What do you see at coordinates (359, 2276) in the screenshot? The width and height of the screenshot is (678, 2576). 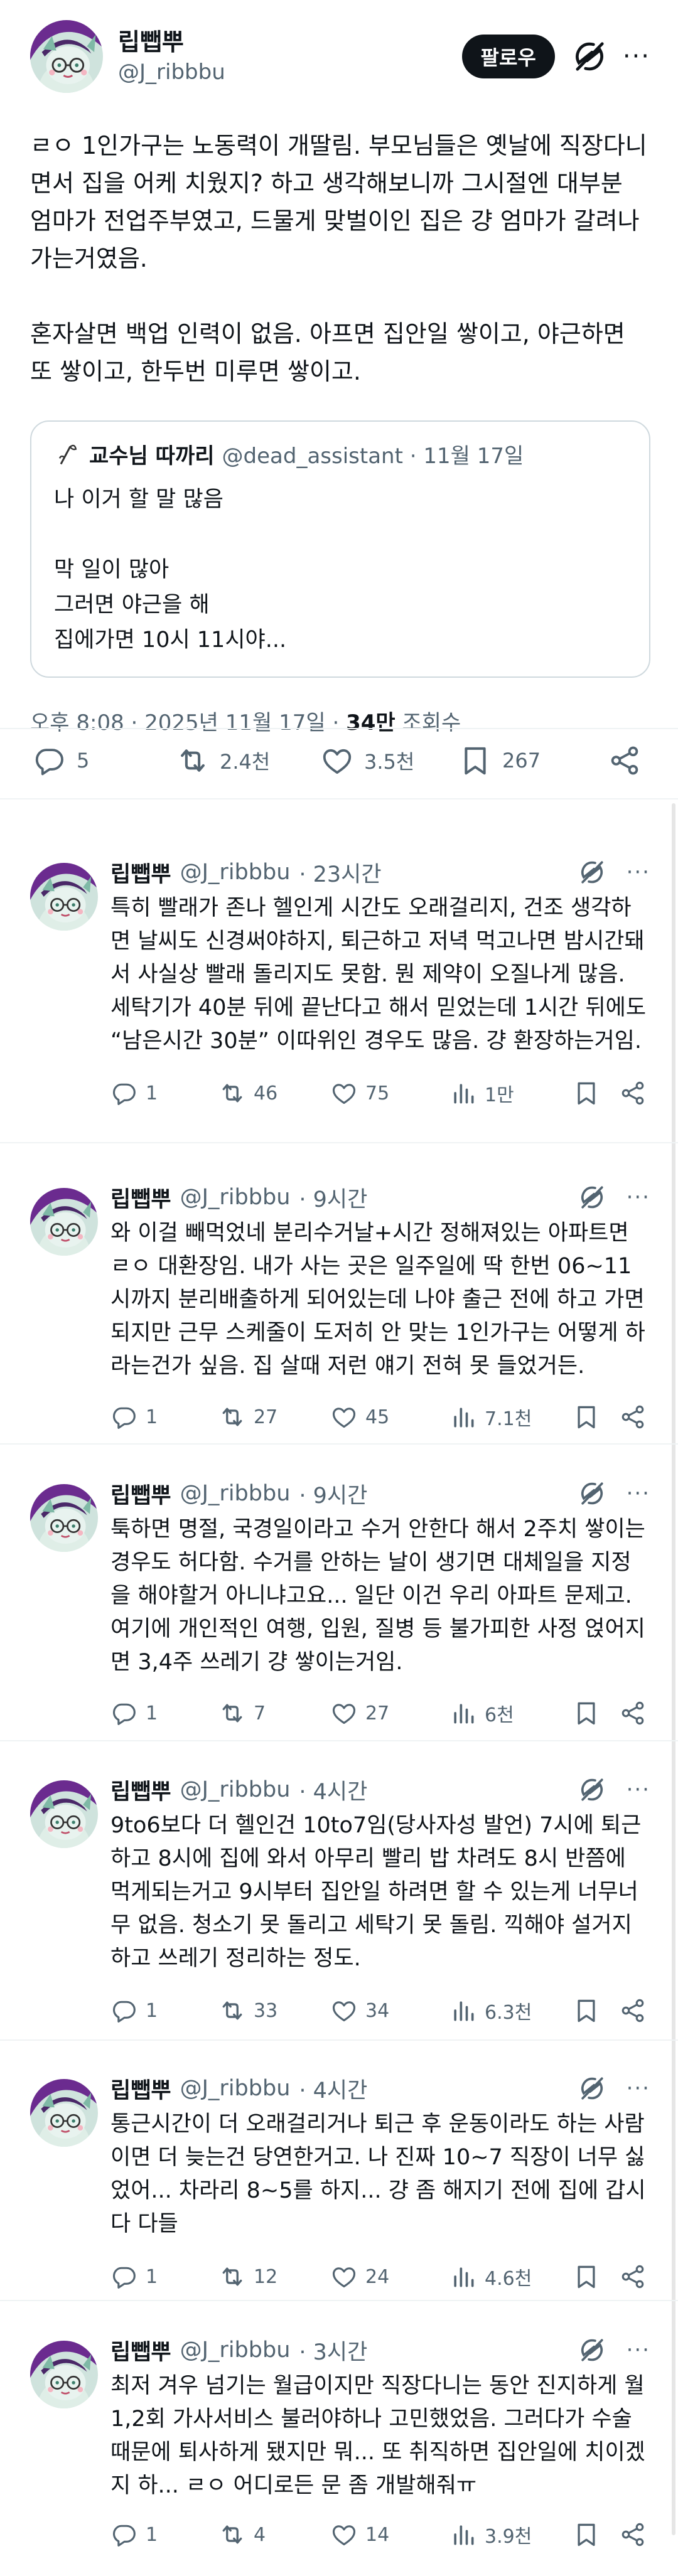 I see `like-button: 24` at bounding box center [359, 2276].